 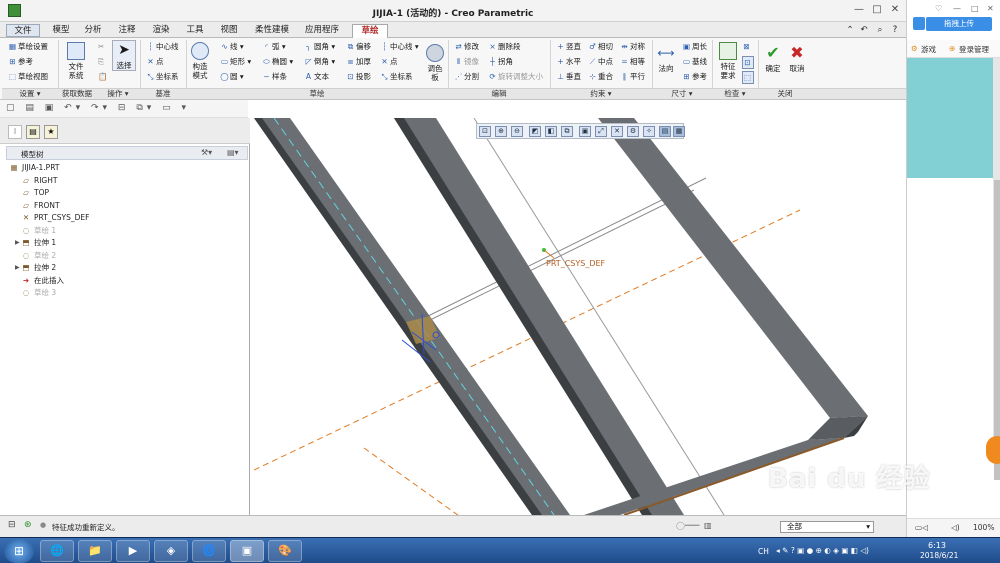 I want to click on cut-icon: ✂, so click(x=101, y=46).